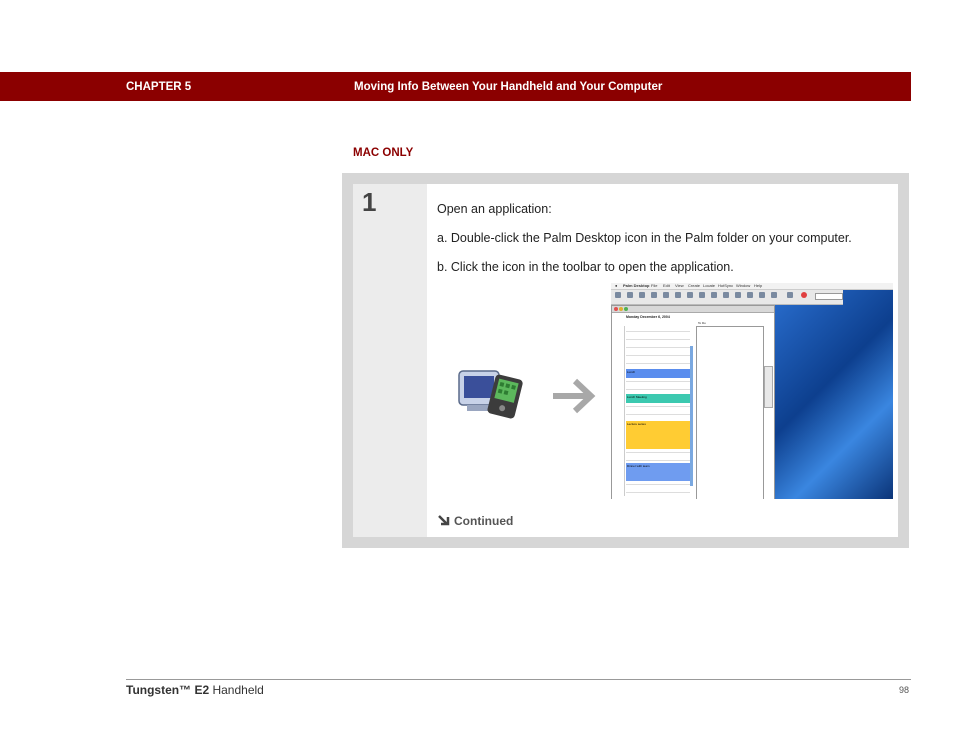 The height and width of the screenshot is (738, 954). I want to click on minimize-icon, so click(621, 309).